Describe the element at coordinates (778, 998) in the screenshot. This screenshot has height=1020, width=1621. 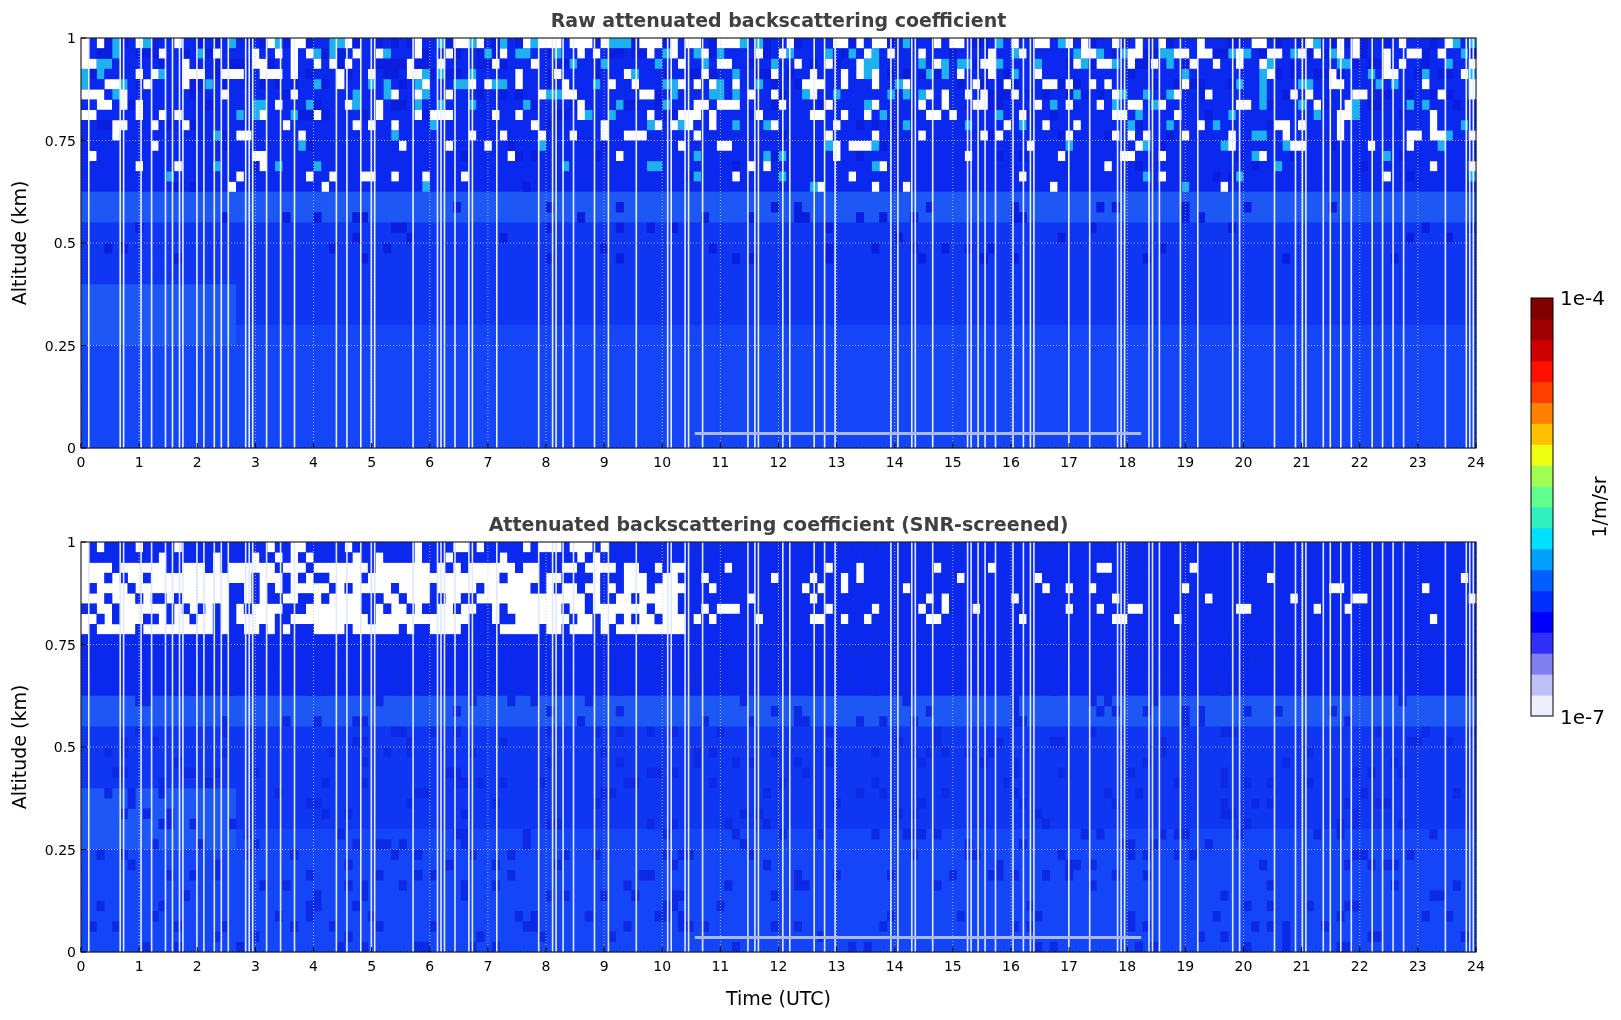
I see `axis-label: Time (UTC)` at that location.